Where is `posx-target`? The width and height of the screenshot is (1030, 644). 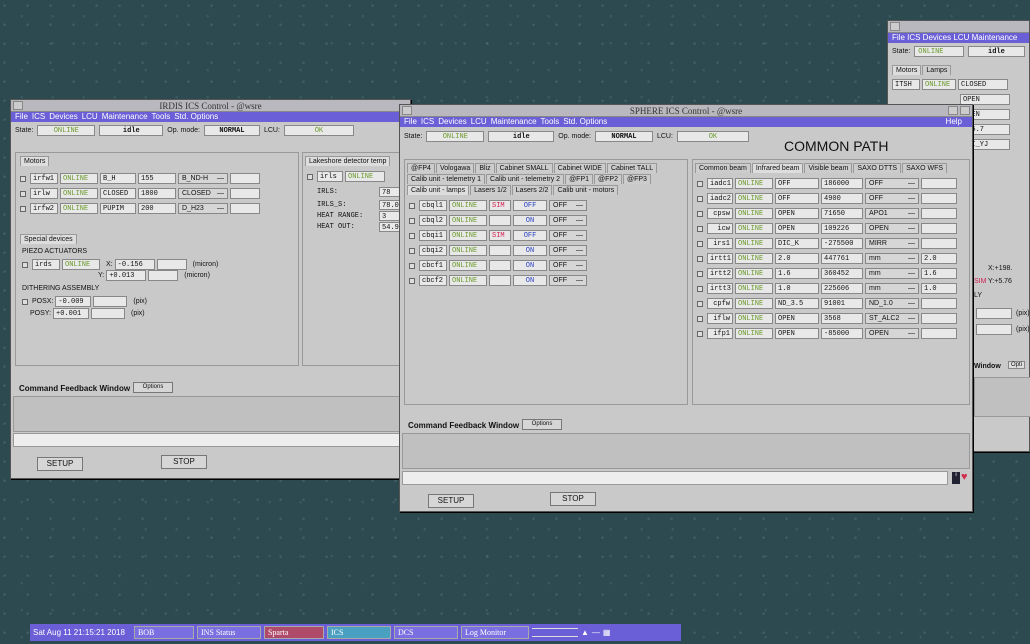
posx-target is located at coordinates (110, 301).